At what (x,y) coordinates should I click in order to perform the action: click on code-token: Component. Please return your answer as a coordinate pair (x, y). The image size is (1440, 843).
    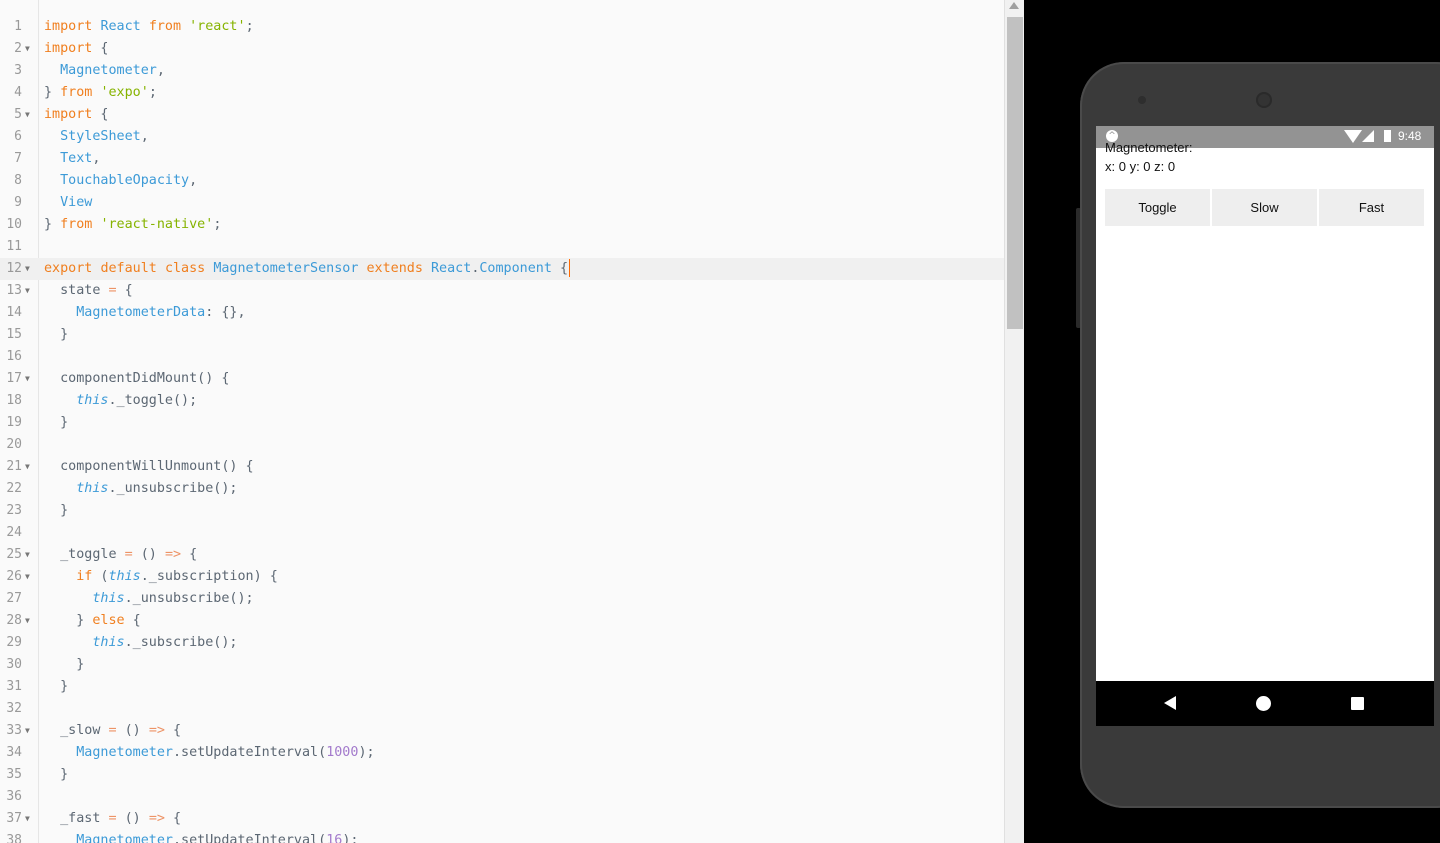
    Looking at the image, I should click on (515, 268).